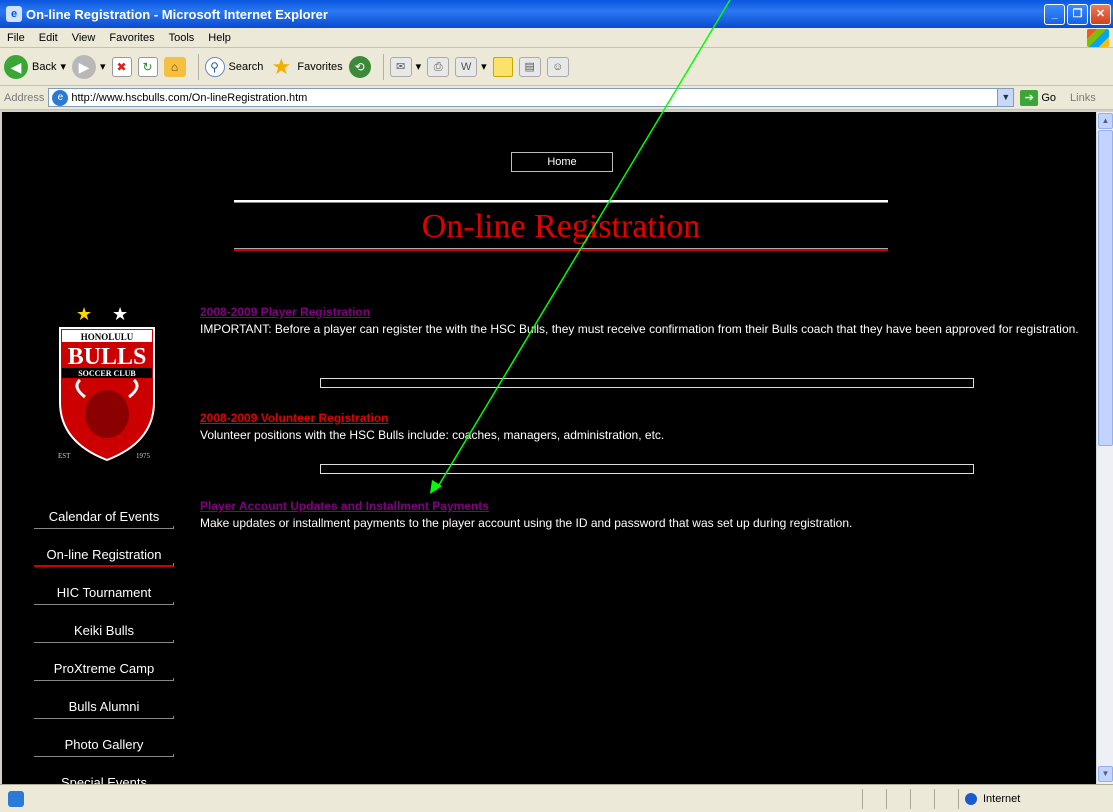  I want to click on menu-bar: File Edit View Favorites Tools Help, so click(556, 38).